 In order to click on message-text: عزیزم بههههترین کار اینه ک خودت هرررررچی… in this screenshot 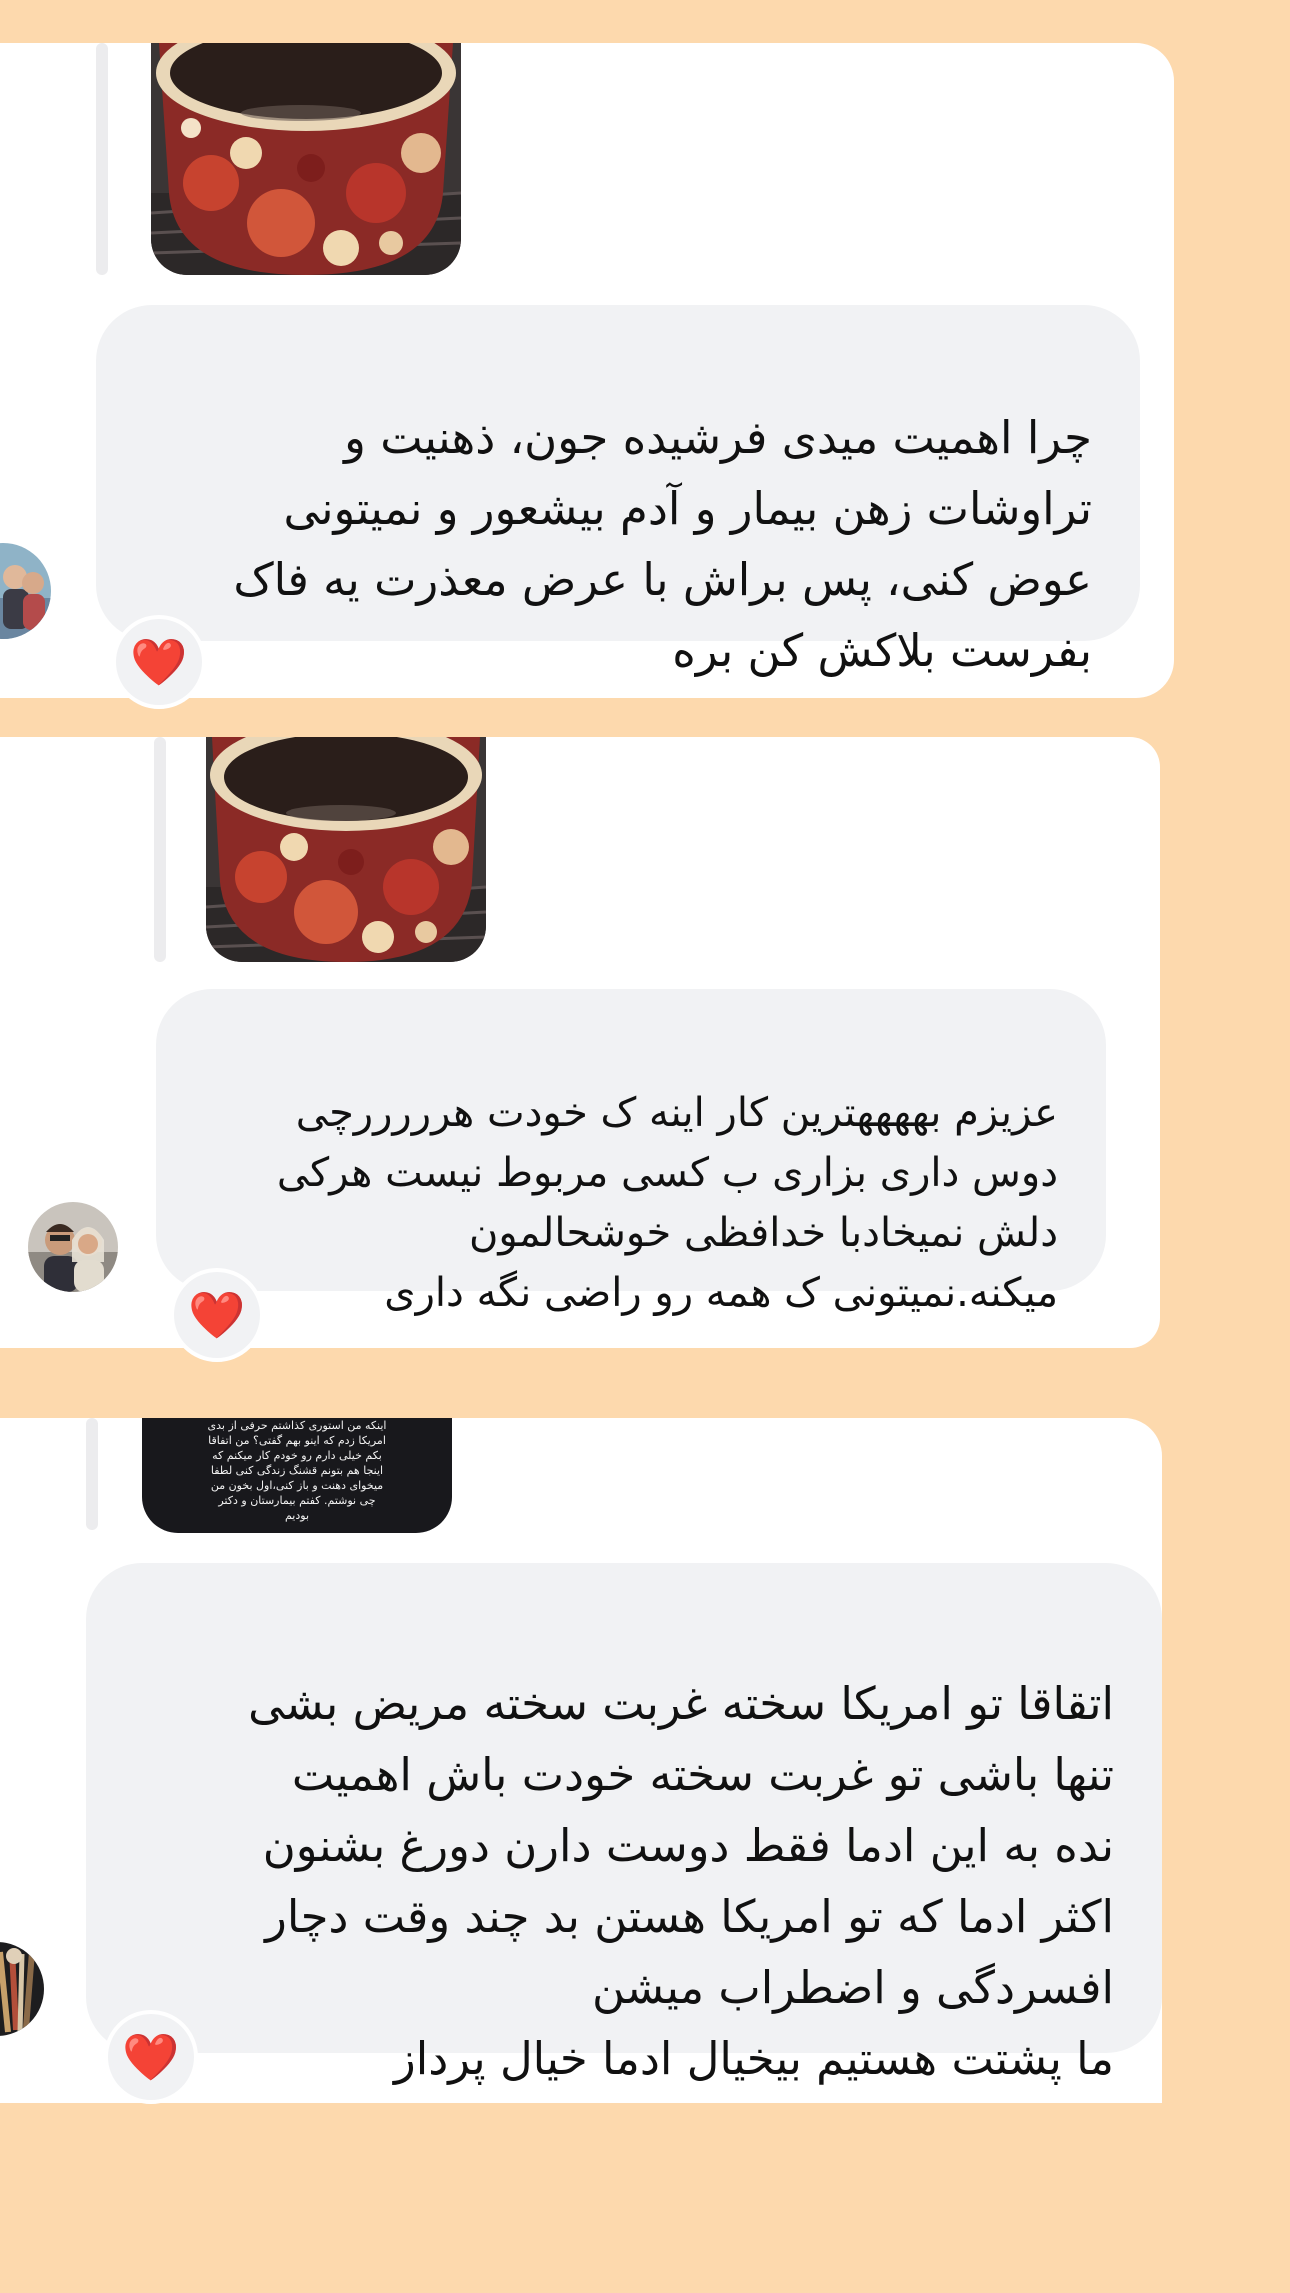, I will do `click(667, 1203)`.